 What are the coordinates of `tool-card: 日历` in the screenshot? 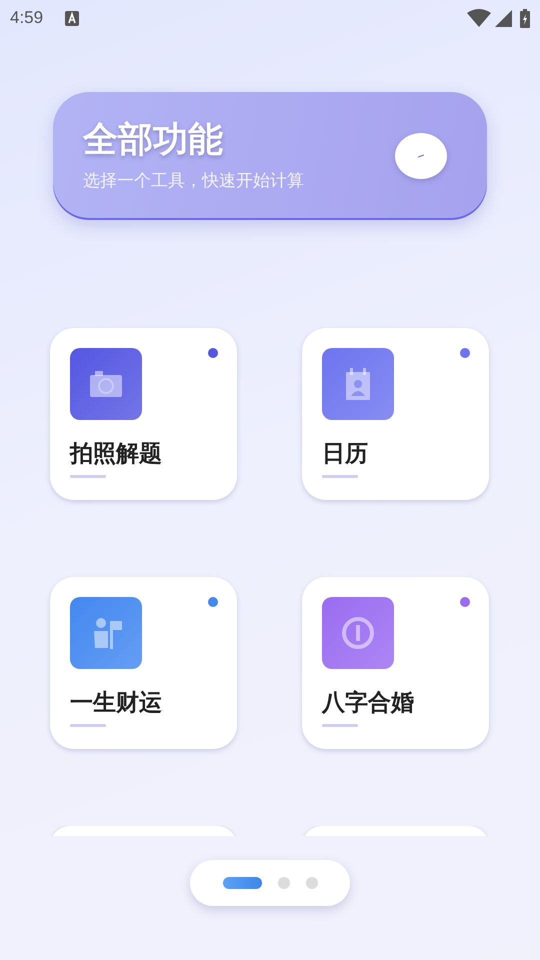 It's located at (395, 414).